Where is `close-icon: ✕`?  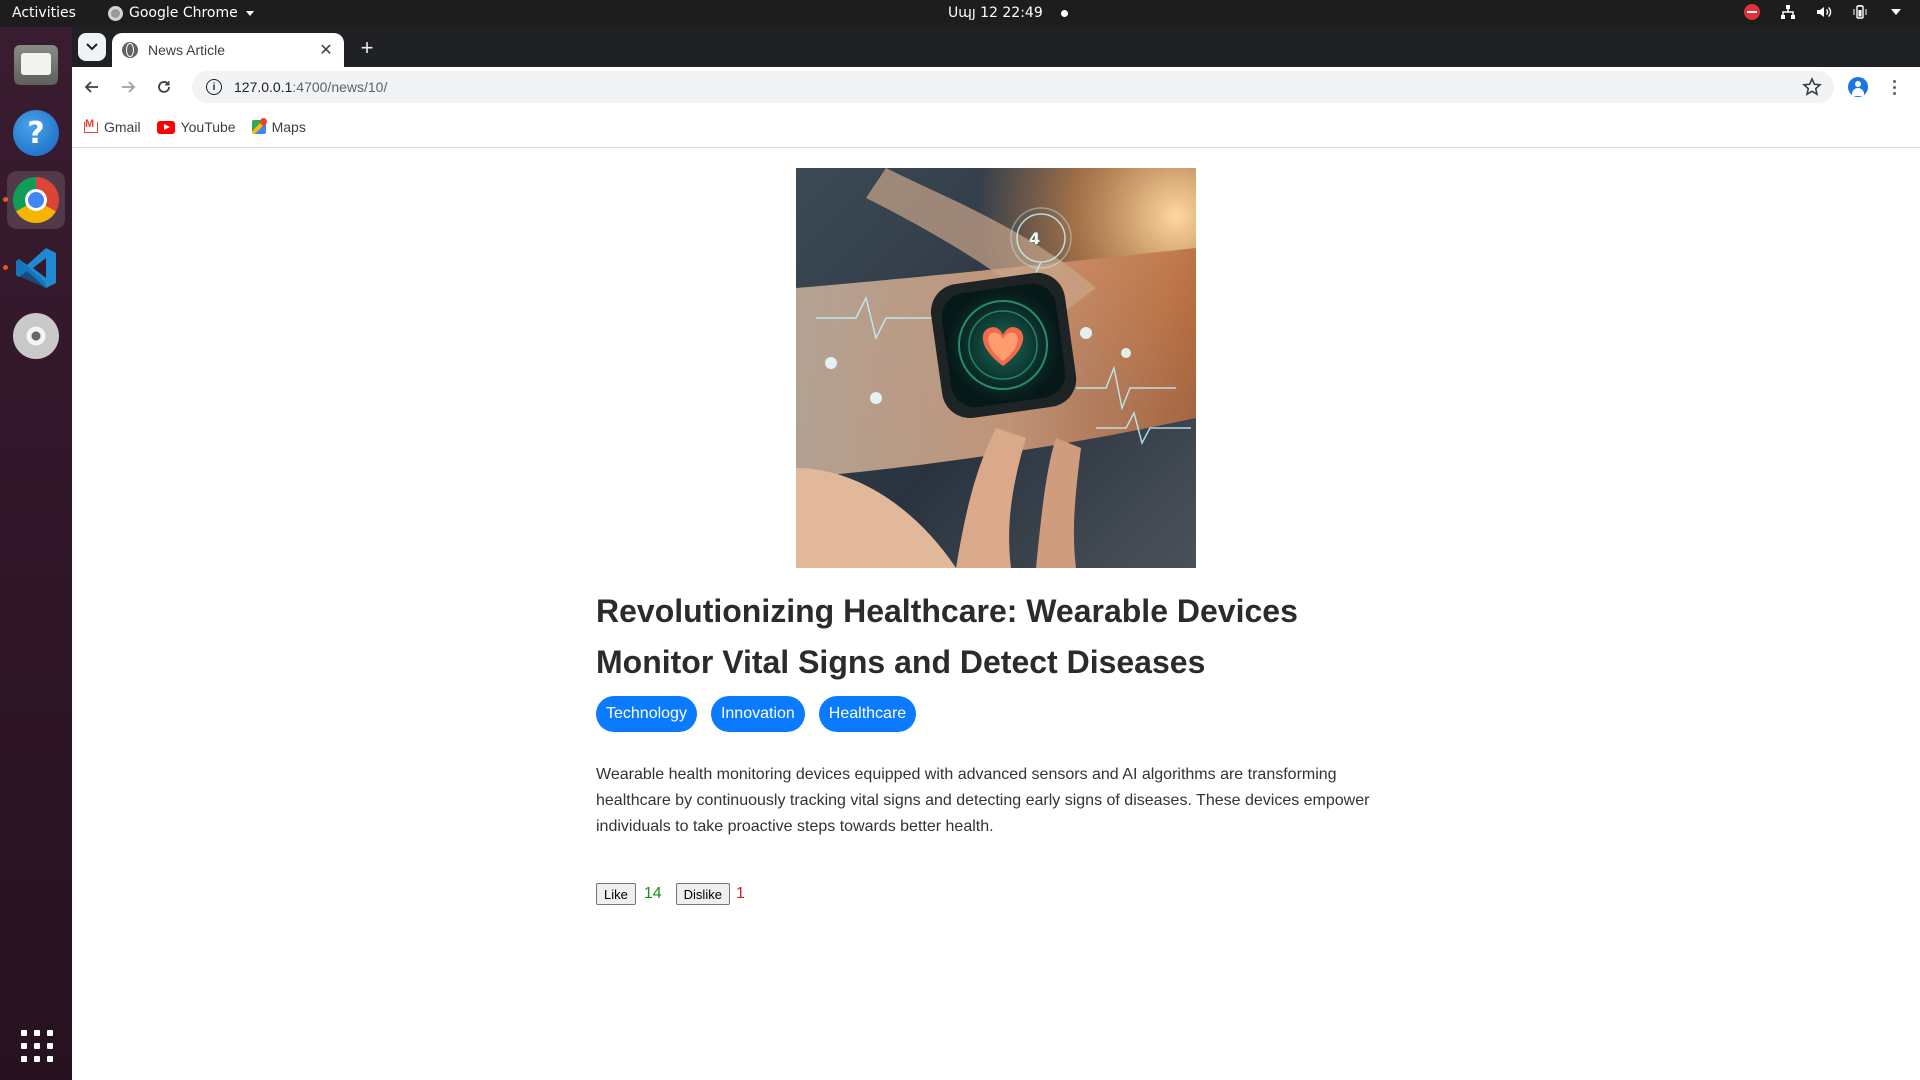 close-icon: ✕ is located at coordinates (326, 50).